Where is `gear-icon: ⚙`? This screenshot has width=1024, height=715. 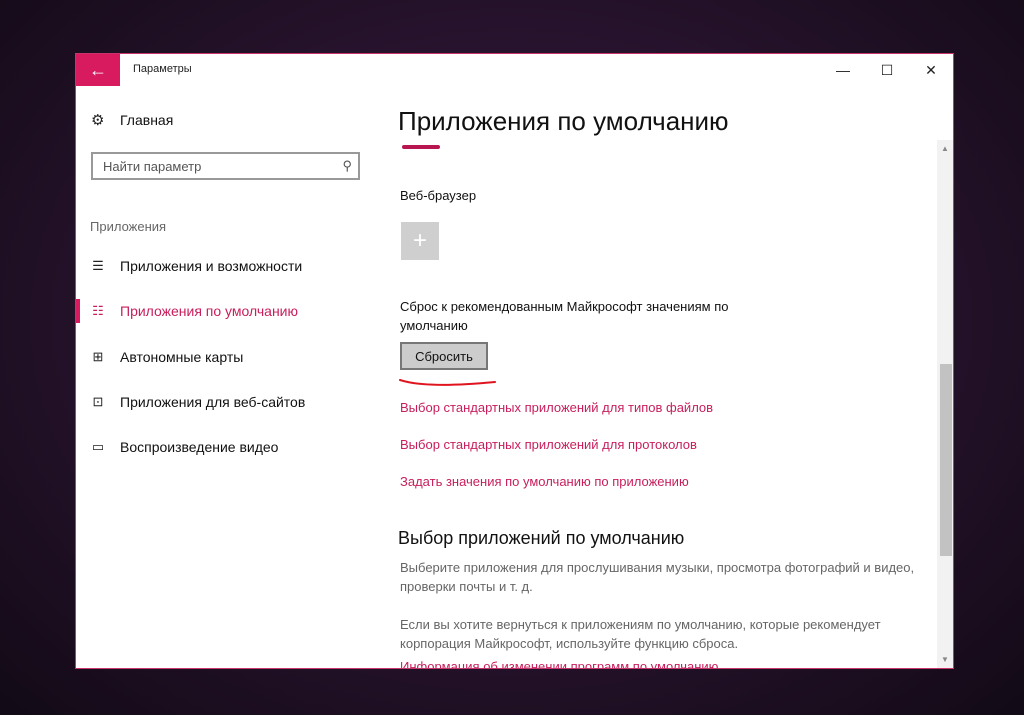 gear-icon: ⚙ is located at coordinates (98, 120).